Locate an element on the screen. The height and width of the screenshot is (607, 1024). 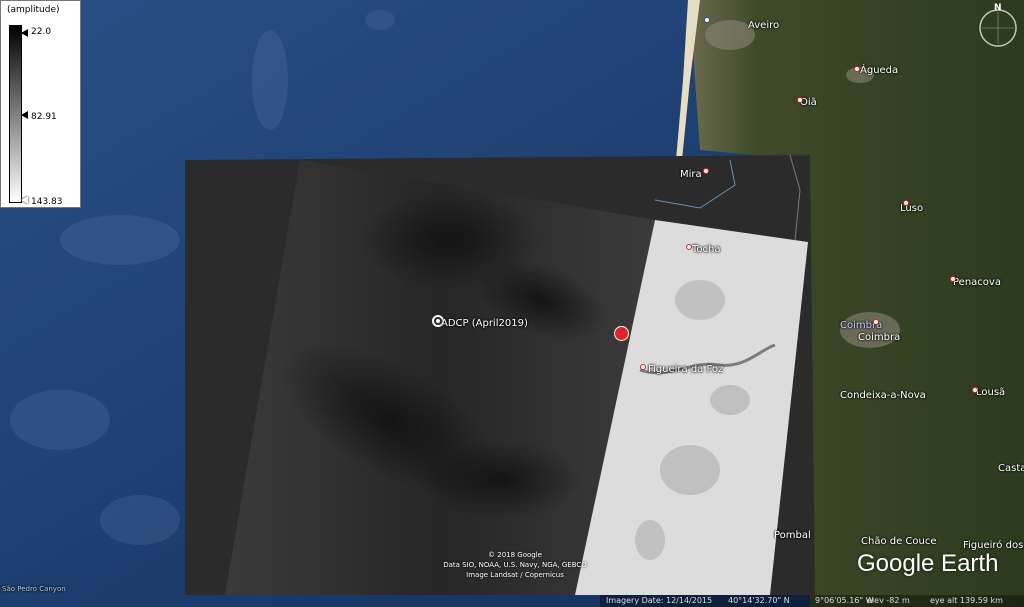
place-label-figueira-da-foz: Figueira da Foz is located at coordinates (685, 369).